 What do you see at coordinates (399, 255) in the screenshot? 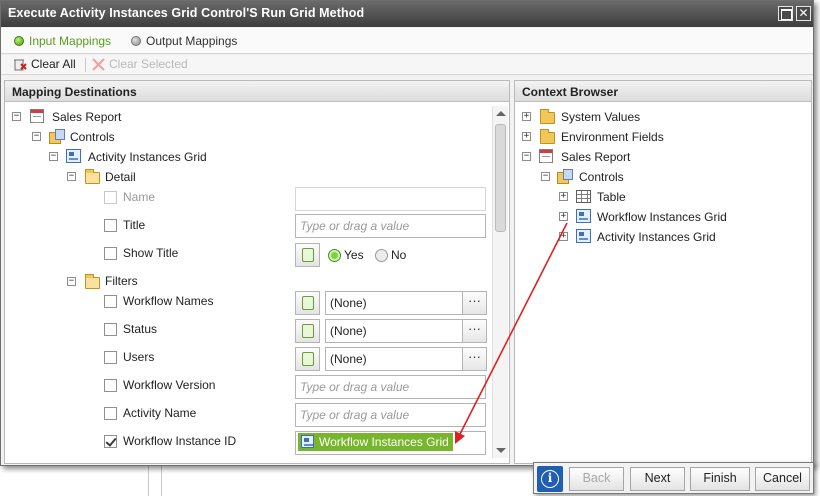
I see `show-title-no-label: No` at bounding box center [399, 255].